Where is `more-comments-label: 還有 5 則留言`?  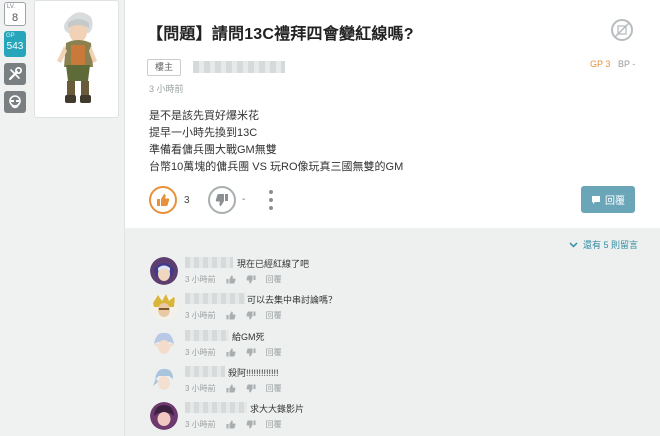 more-comments-label: 還有 5 則留言 is located at coordinates (610, 245).